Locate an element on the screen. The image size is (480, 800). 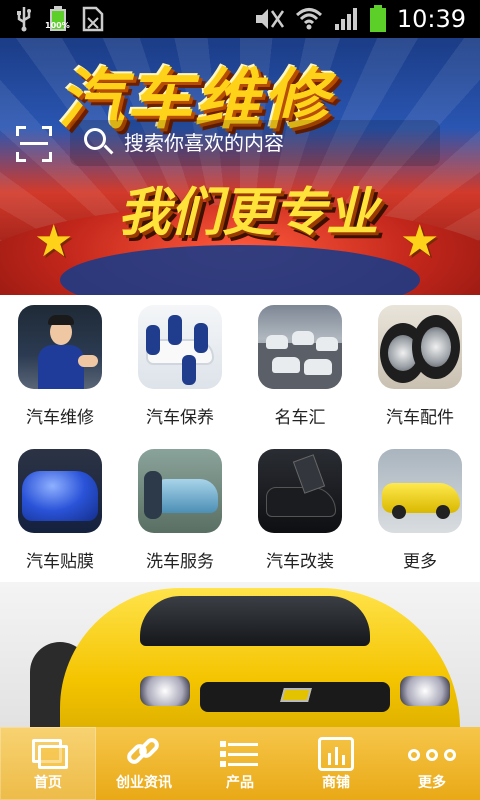
banner-subheadline: 我们更专业 is located at coordinates (247, 213).